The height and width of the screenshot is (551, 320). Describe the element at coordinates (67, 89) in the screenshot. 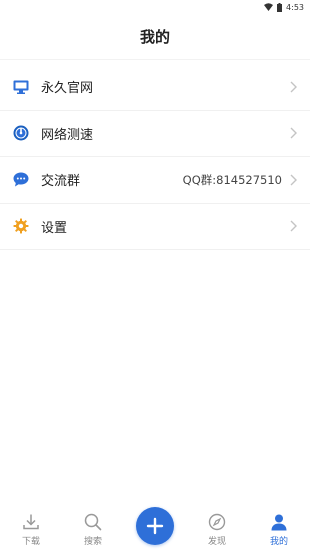

I see `menu-label: 永久官网` at that location.